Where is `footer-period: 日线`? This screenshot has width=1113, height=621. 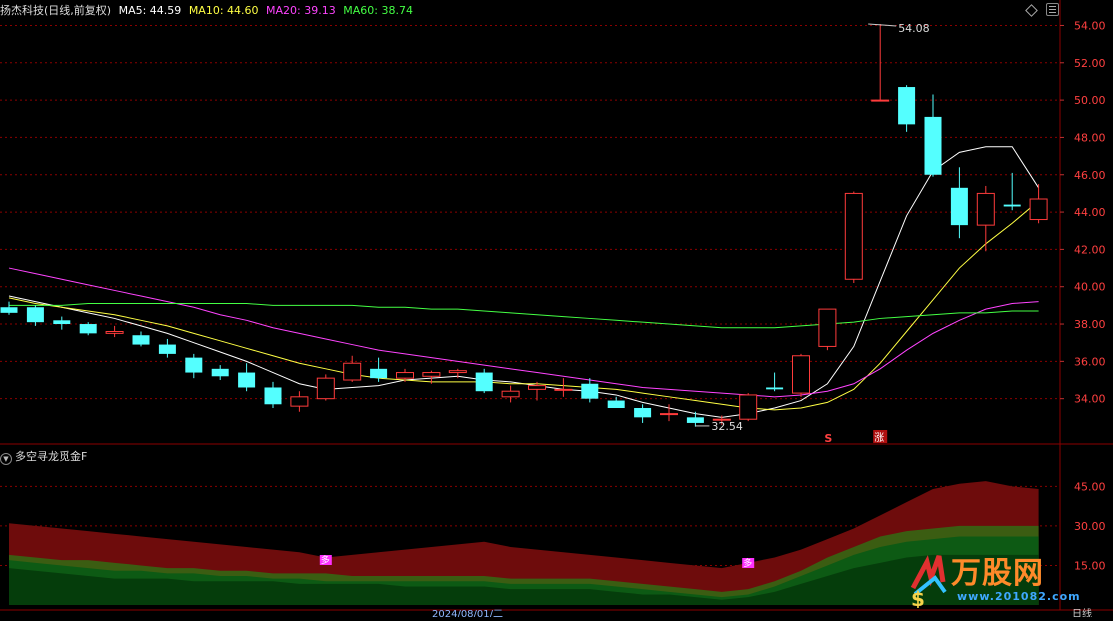
footer-period: 日线 is located at coordinates (1082, 612).